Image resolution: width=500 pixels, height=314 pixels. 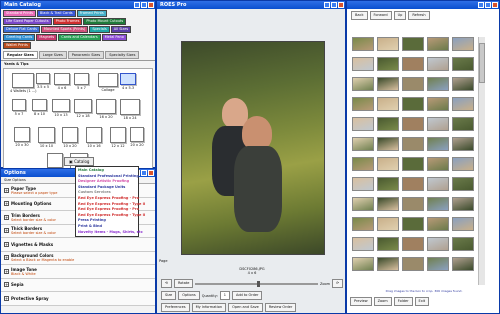 What do you see at coordinates (224, 295) in the screenshot?
I see `quantity-input: 1` at bounding box center [224, 295].